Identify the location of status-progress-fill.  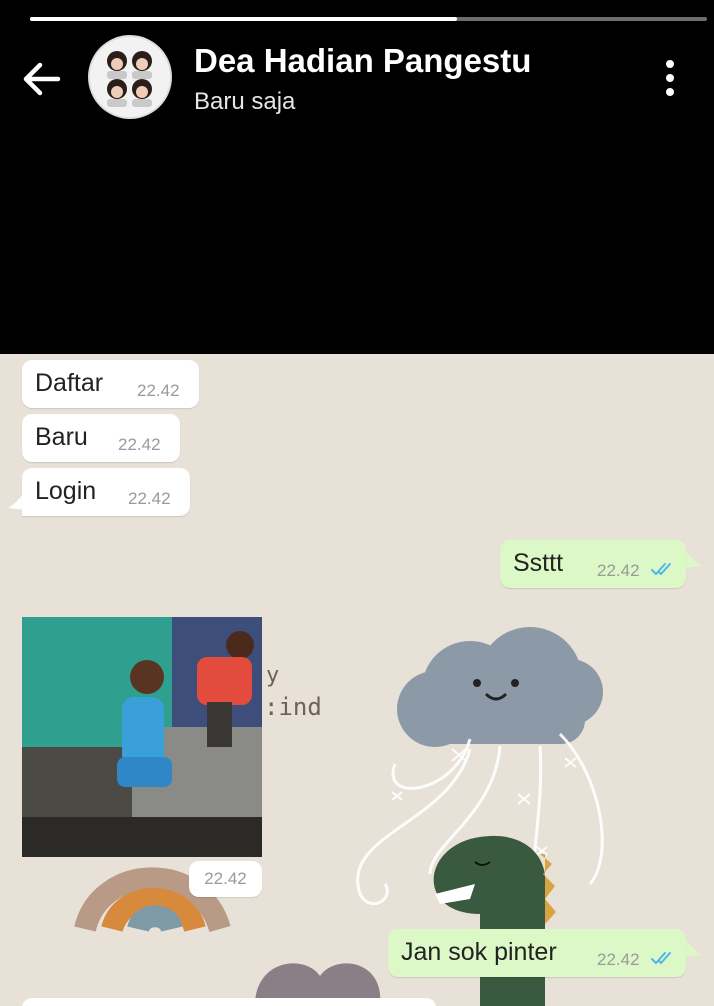
(243, 19).